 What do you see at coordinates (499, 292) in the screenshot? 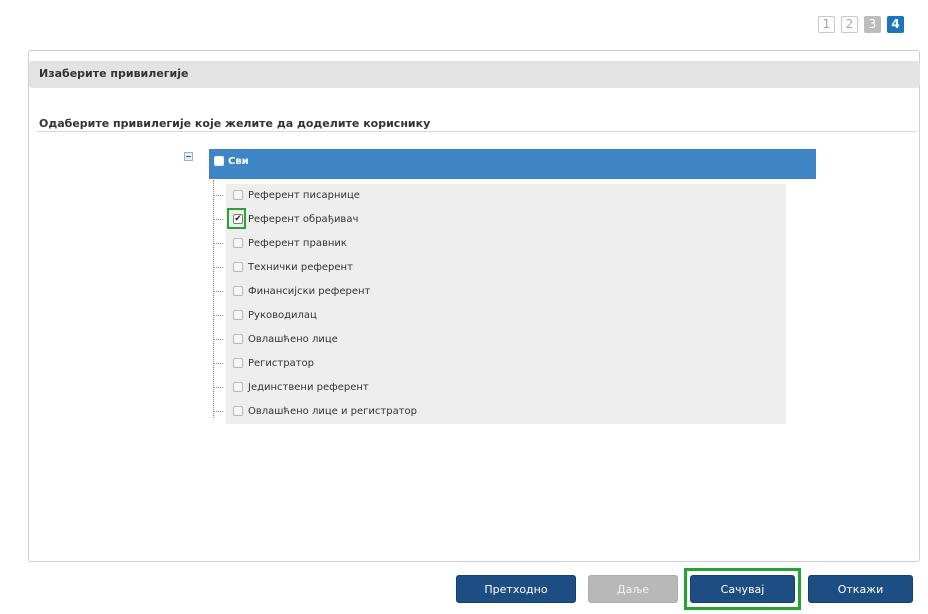
I see `privilege-item: Финансијски референт` at bounding box center [499, 292].